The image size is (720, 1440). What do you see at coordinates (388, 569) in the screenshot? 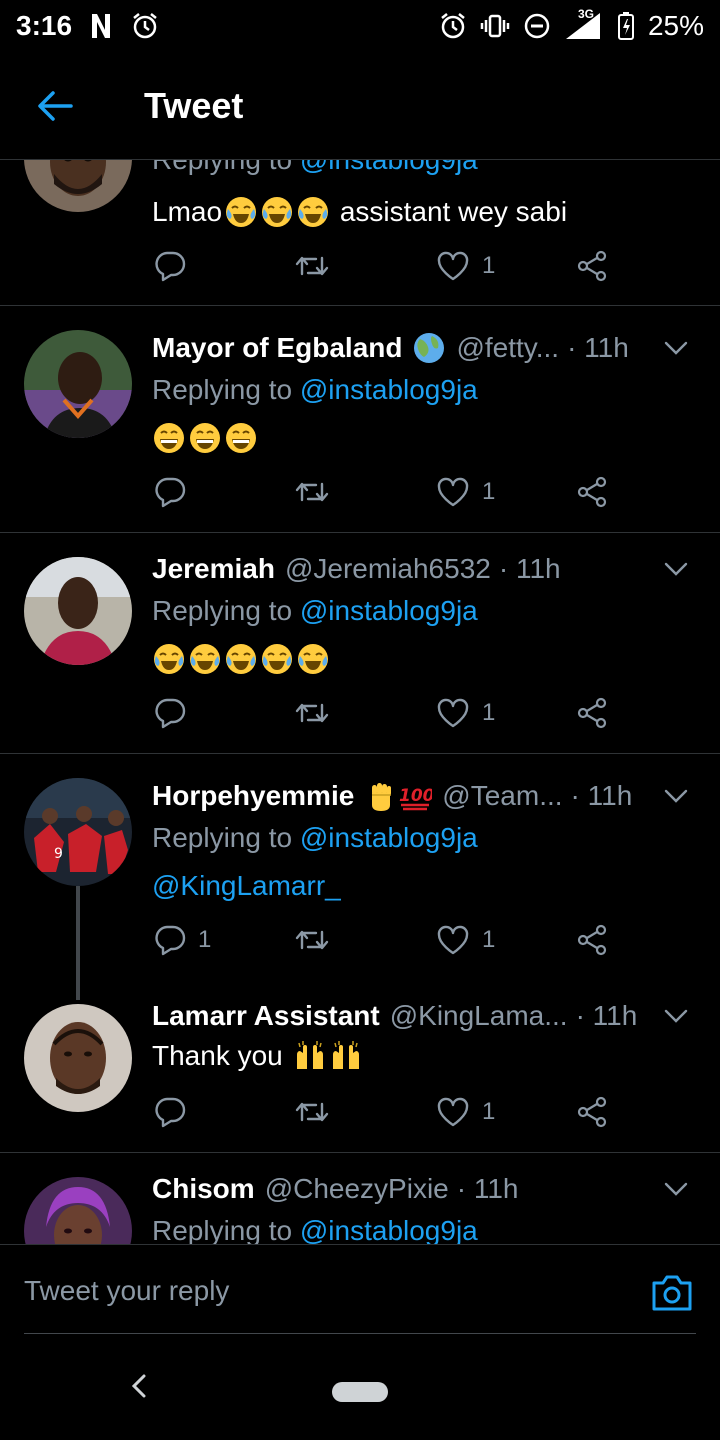
I see `author-handle: @Jeremiah6532` at bounding box center [388, 569].